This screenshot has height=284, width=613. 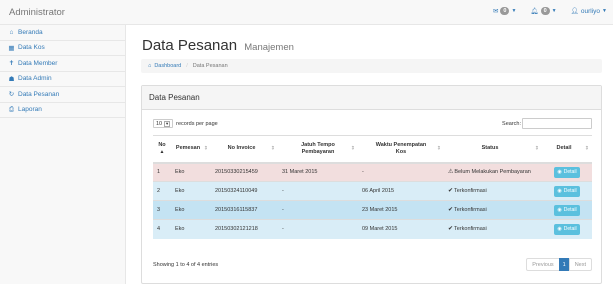 I want to click on column-header-no: No ▲, so click(x=162, y=149).